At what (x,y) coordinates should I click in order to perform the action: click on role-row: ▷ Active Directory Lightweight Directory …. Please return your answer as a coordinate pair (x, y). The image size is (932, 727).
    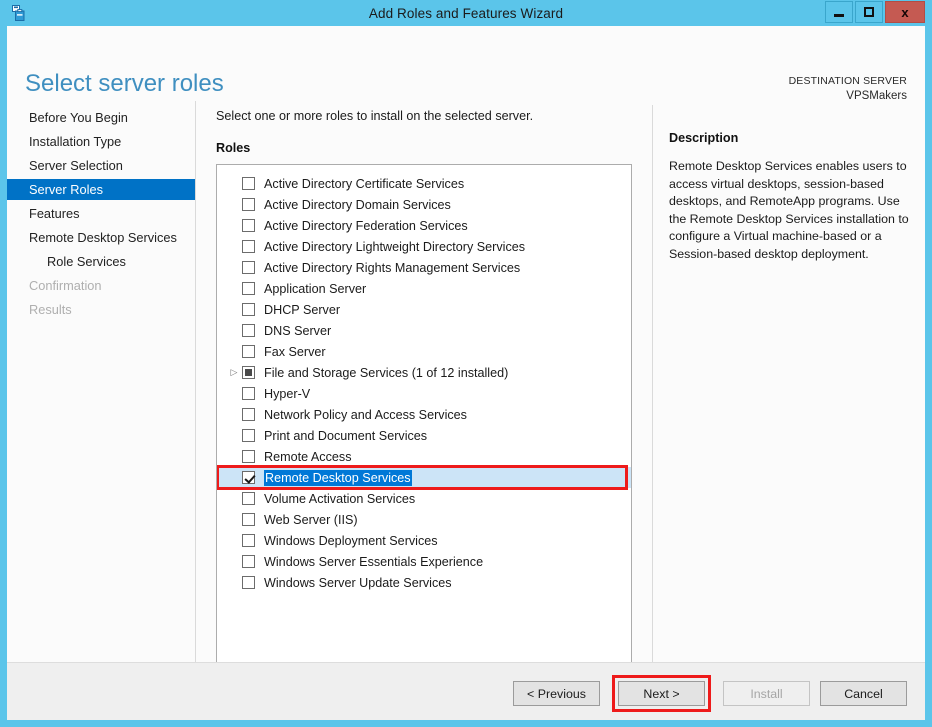
    Looking at the image, I should click on (424, 246).